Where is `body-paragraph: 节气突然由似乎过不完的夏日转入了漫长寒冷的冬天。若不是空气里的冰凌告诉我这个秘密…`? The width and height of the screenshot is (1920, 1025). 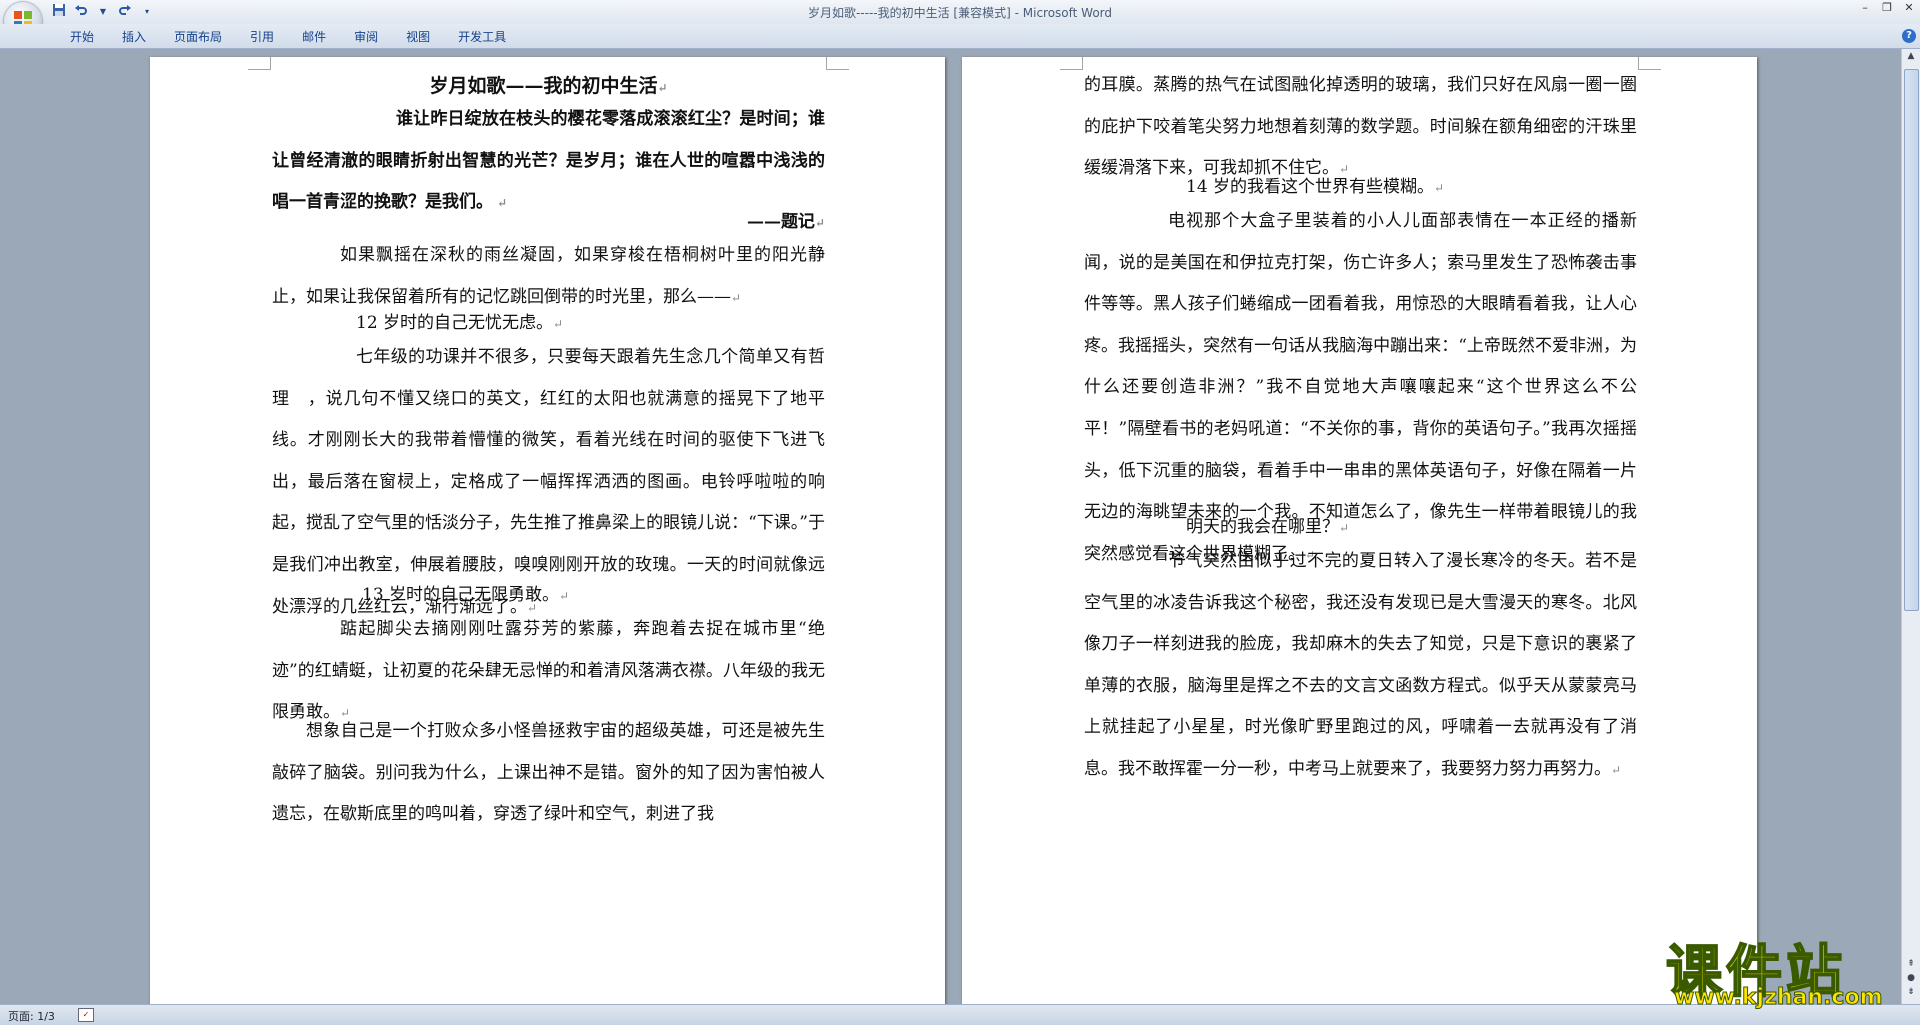 body-paragraph: 节气突然由似乎过不完的夏日转入了漫长寒冷的冬天。若不是空气里的冰凌告诉我这个秘密… is located at coordinates (1360, 665).